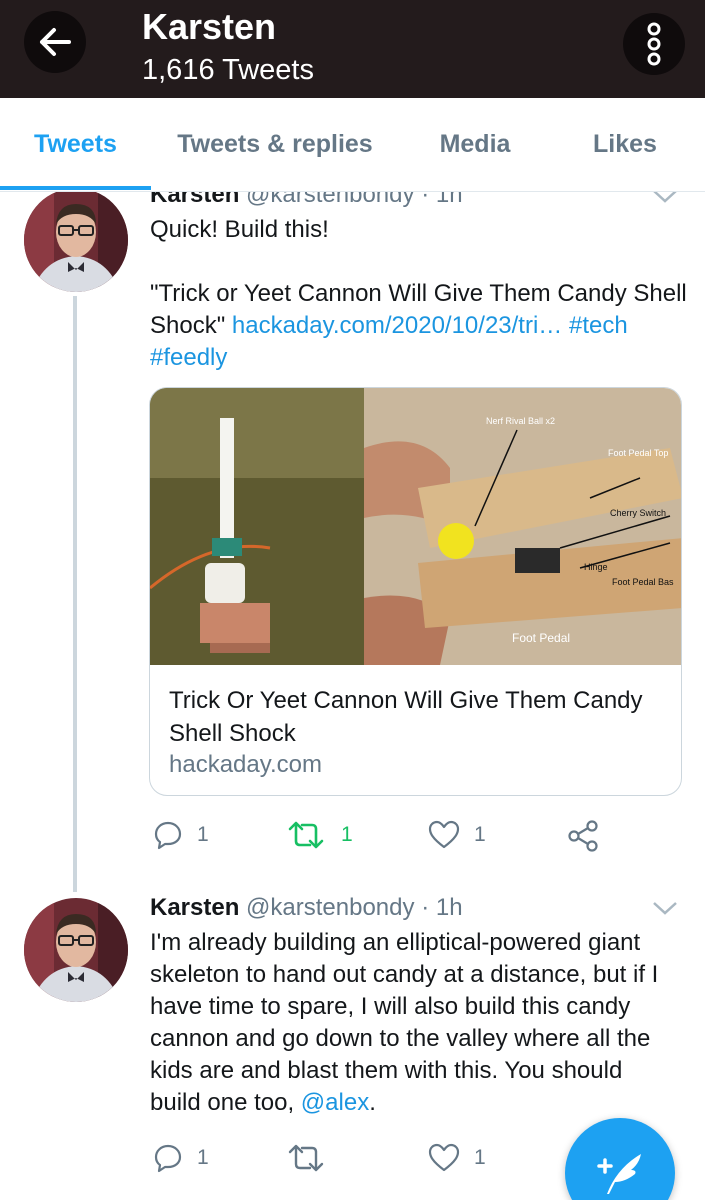 Image resolution: width=705 pixels, height=1200 pixels. I want to click on back-button, so click(55, 42).